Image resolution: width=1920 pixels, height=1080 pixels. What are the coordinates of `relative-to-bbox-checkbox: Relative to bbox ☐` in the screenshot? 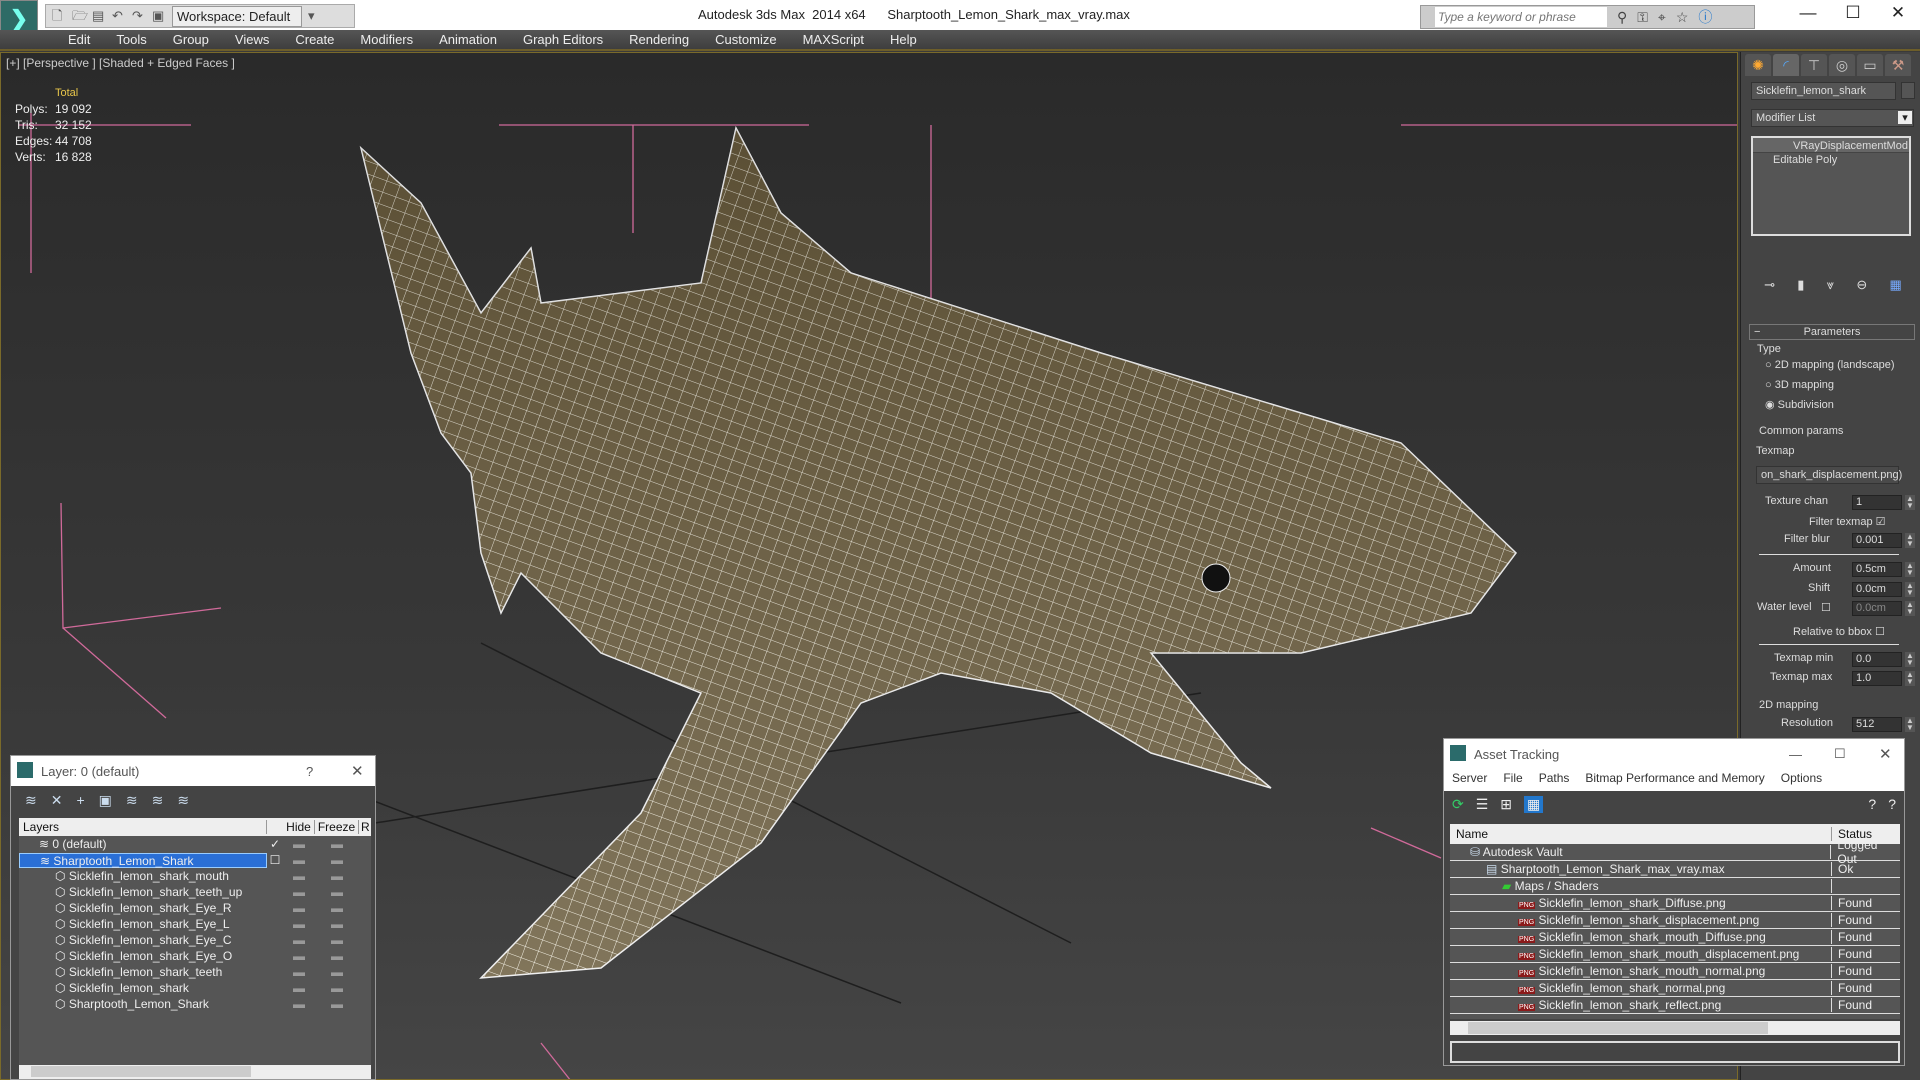 It's located at (1839, 631).